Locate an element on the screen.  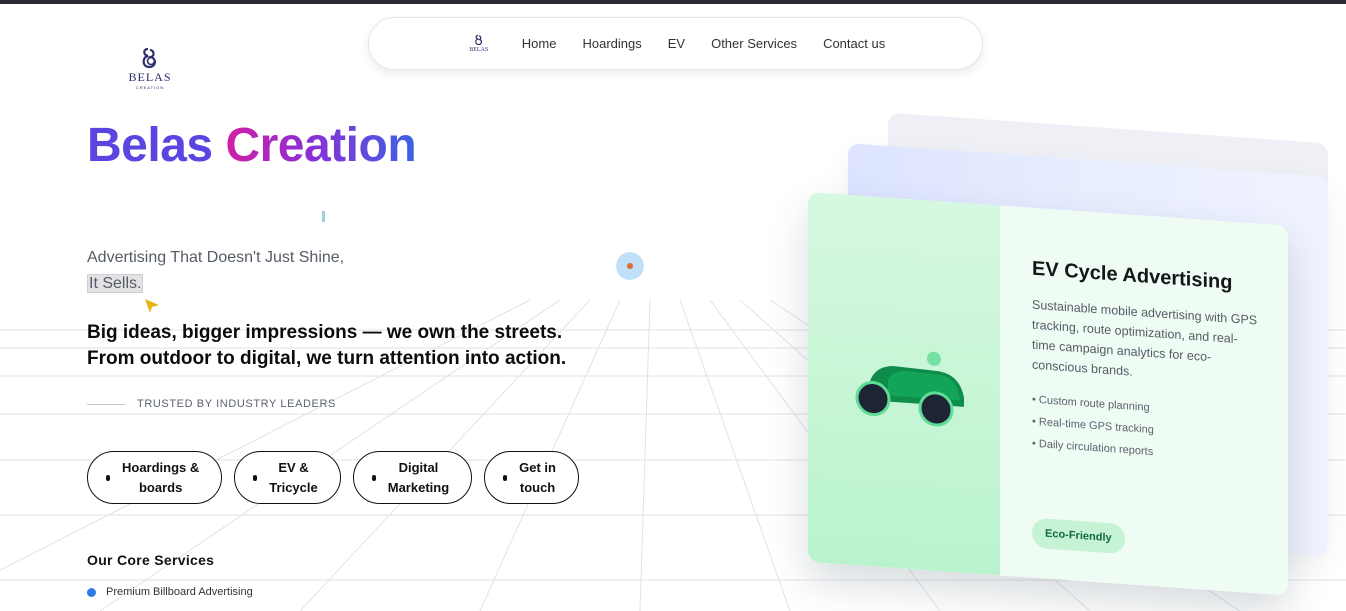
card-title: EV Cycle Advertising is located at coordinates (1132, 275).